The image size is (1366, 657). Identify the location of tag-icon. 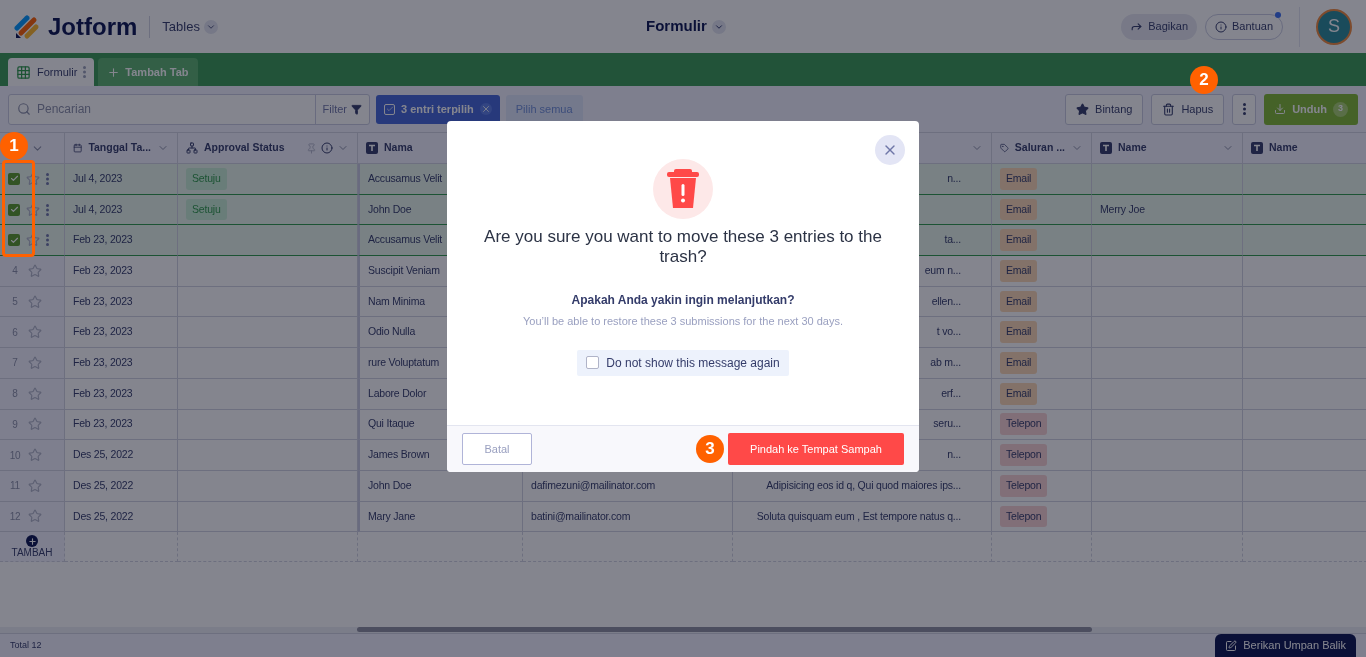
(1004, 148).